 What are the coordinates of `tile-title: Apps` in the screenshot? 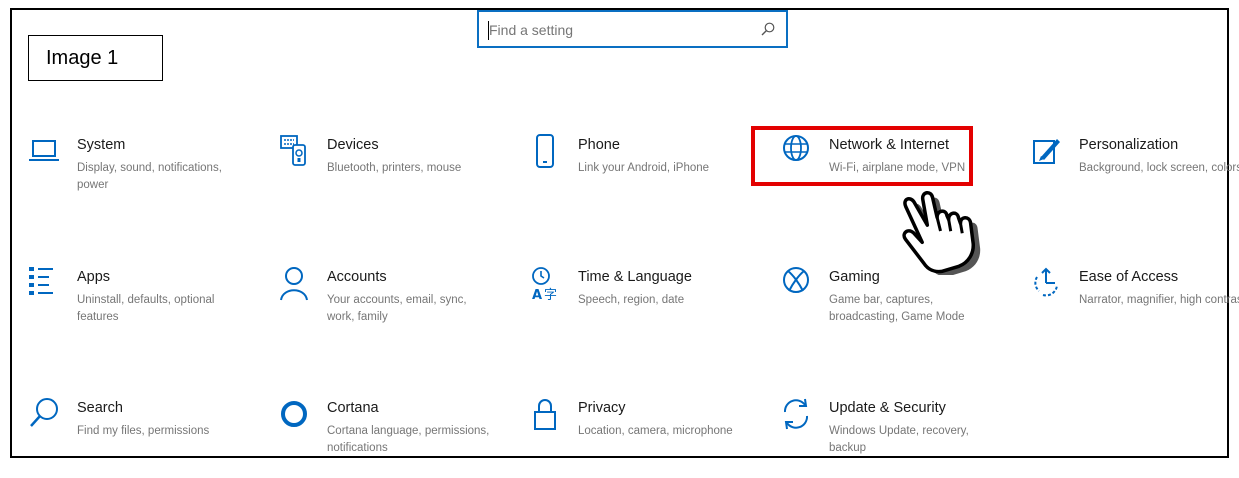 It's located at (94, 277).